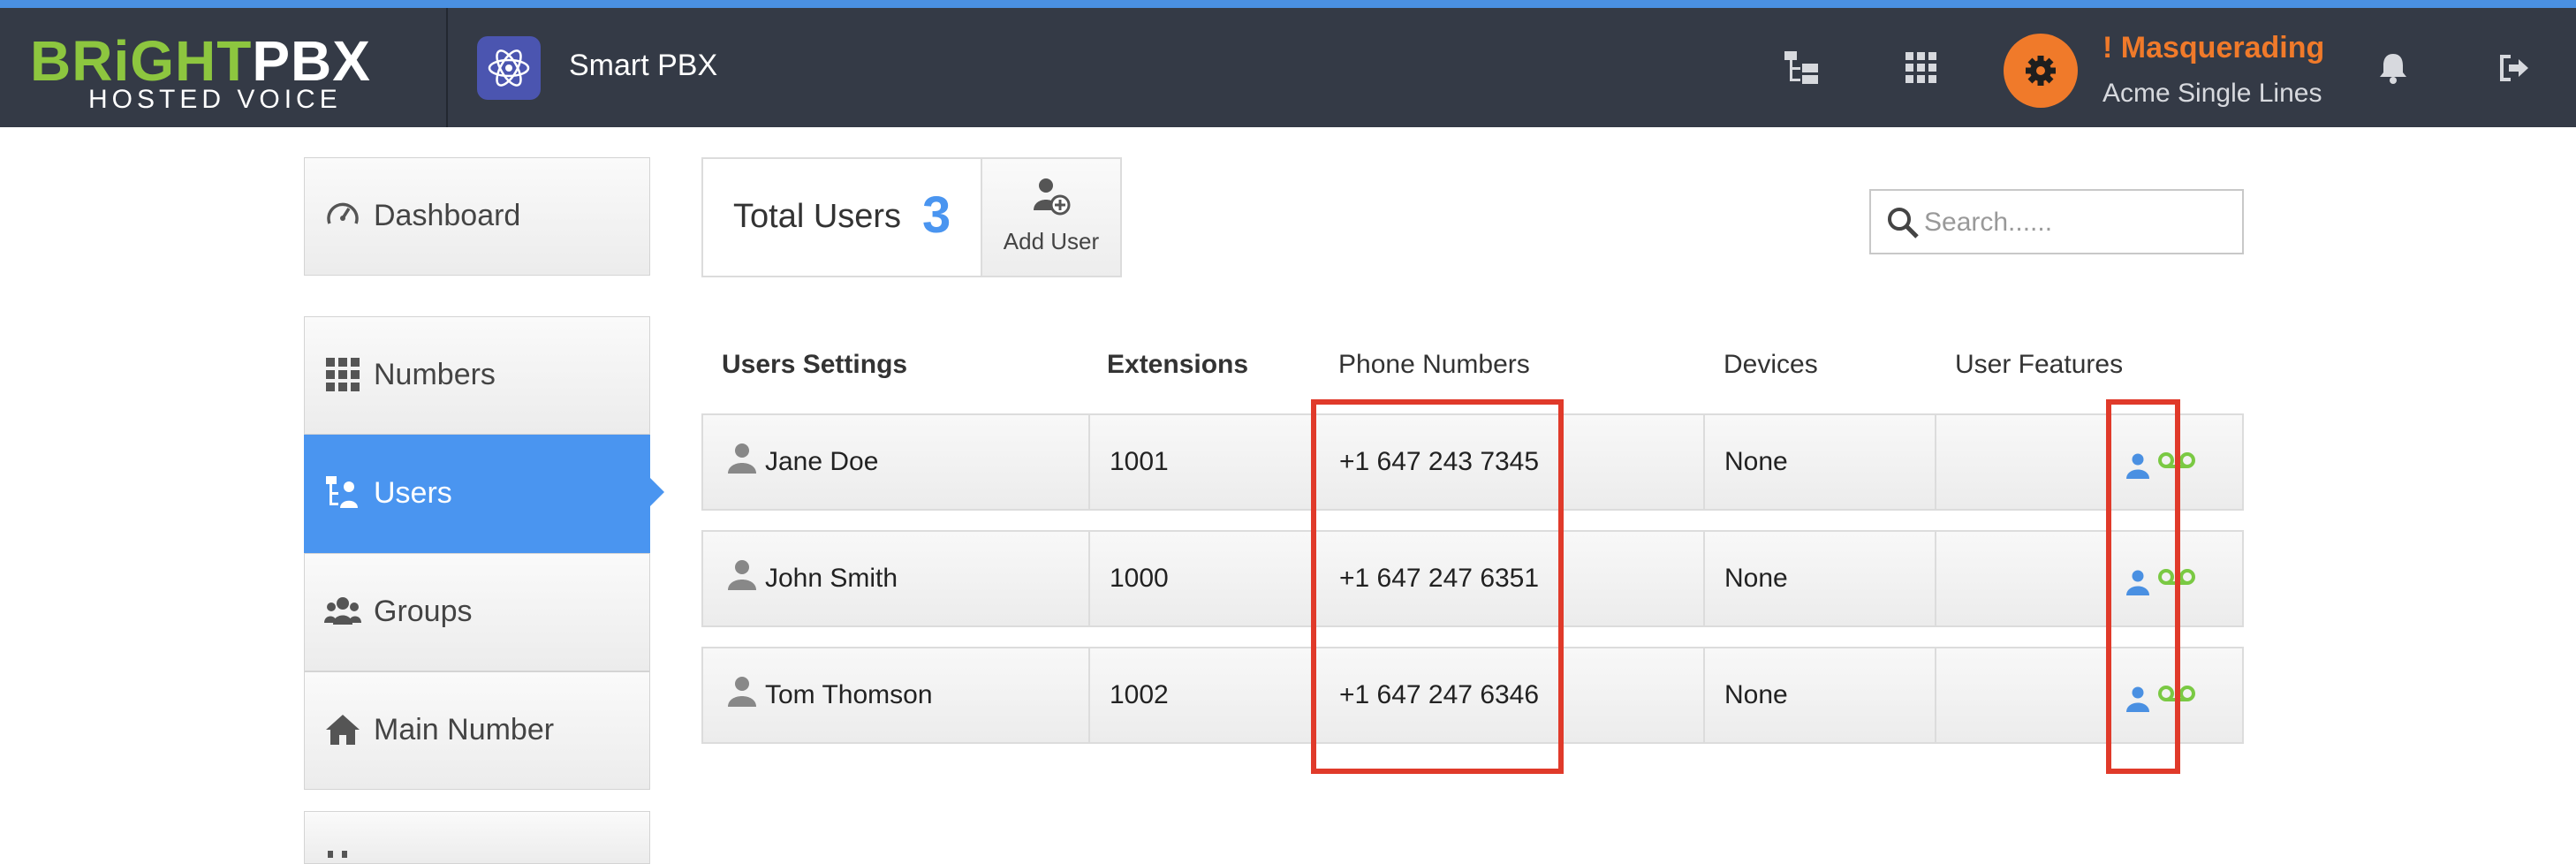 This screenshot has width=2576, height=864. What do you see at coordinates (477, 612) in the screenshot?
I see `sidebar-item-groups: Groups` at bounding box center [477, 612].